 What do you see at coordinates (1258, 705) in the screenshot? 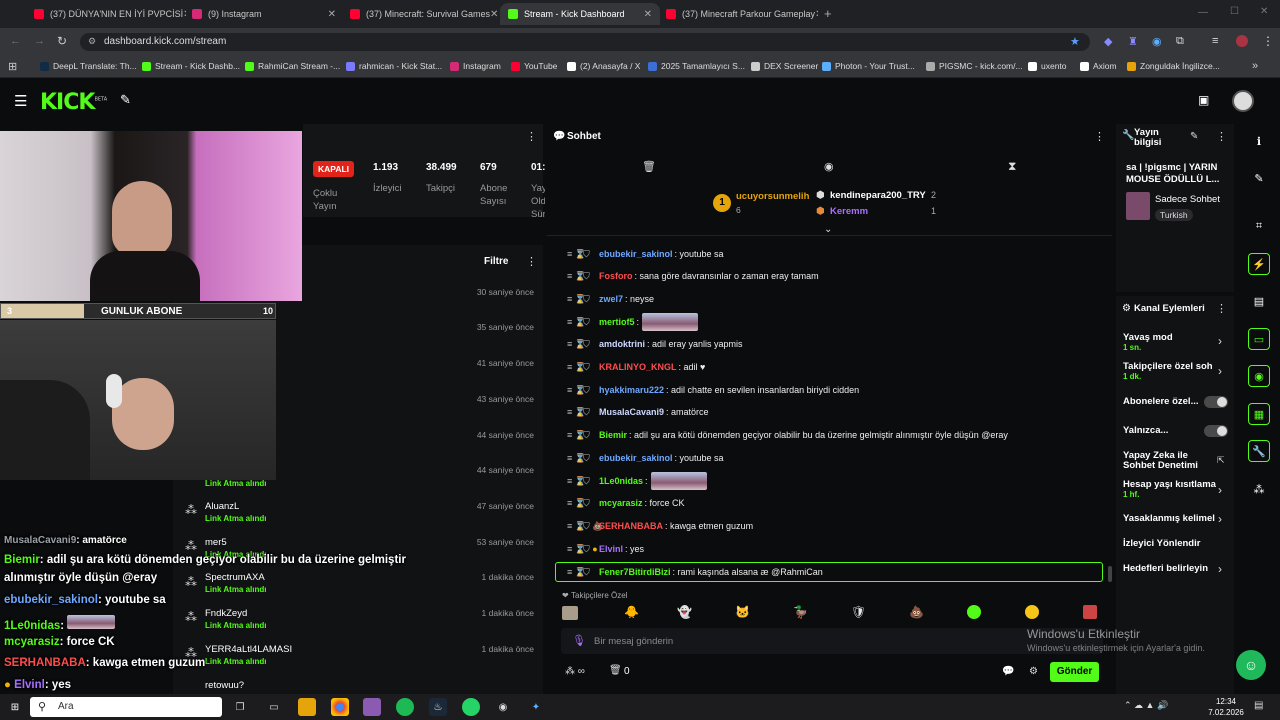
I see `notifications-icon: ▤` at bounding box center [1258, 705].